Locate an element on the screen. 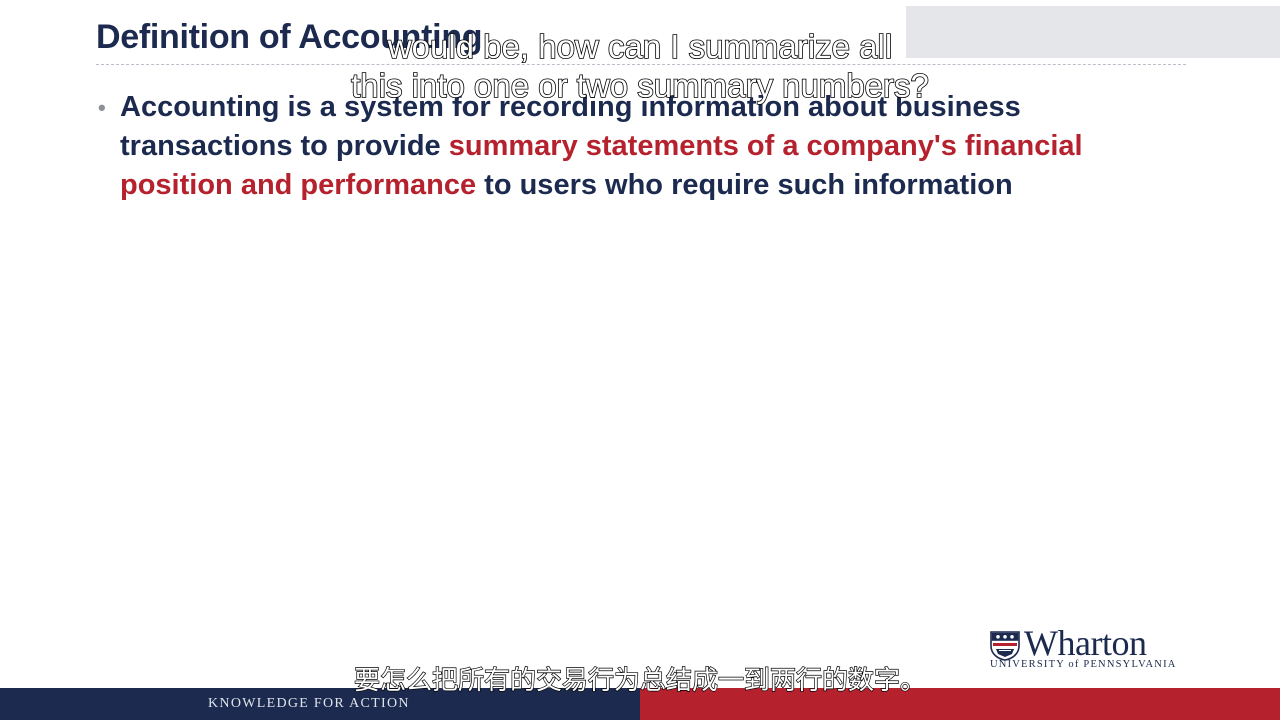  penn-shield-icon is located at coordinates (1005, 646).